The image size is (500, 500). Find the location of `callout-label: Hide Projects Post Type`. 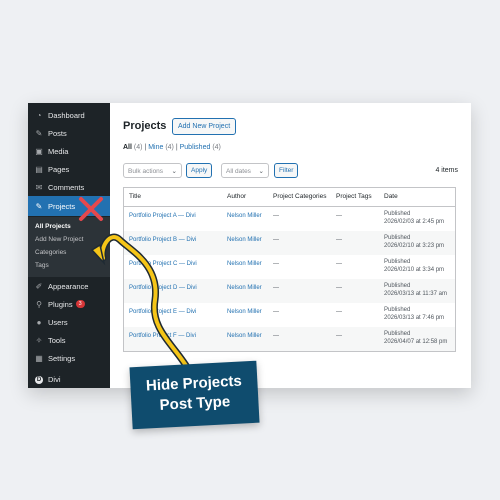

callout-label: Hide Projects Post Type is located at coordinates (194, 395).